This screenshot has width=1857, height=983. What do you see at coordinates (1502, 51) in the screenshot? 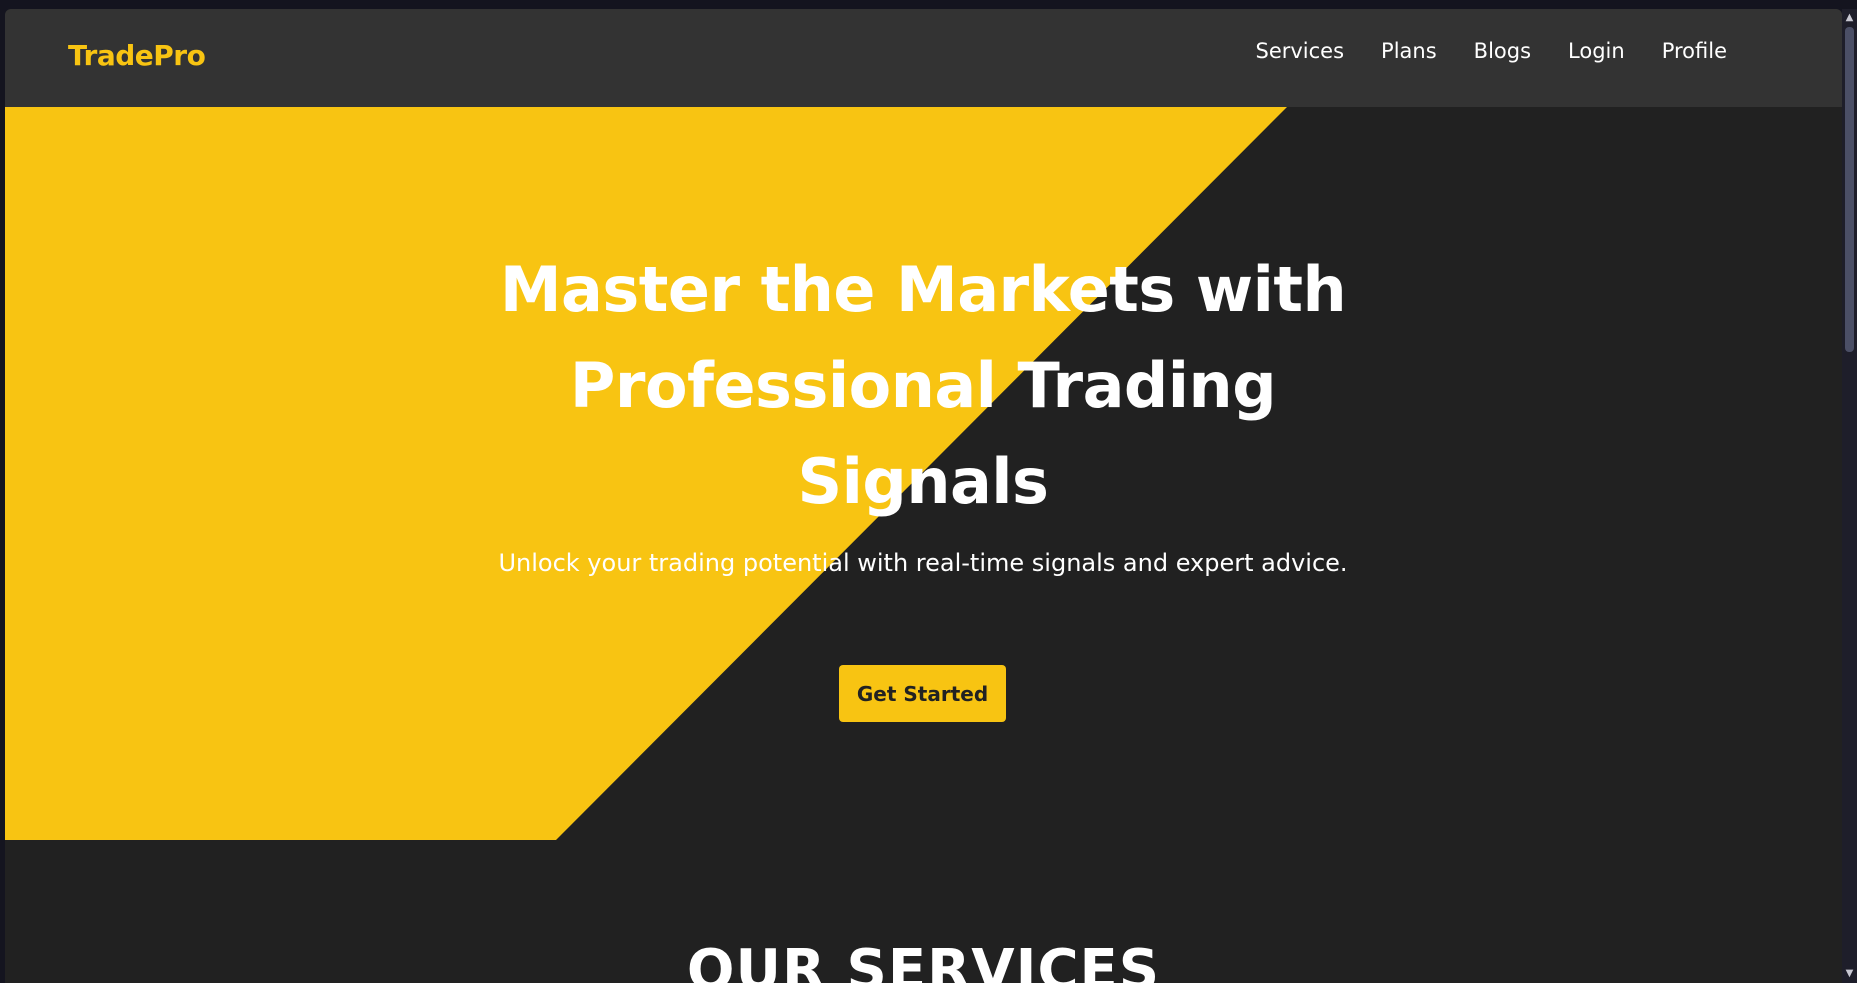
I see `nav-item-blogs: Blogs` at bounding box center [1502, 51].